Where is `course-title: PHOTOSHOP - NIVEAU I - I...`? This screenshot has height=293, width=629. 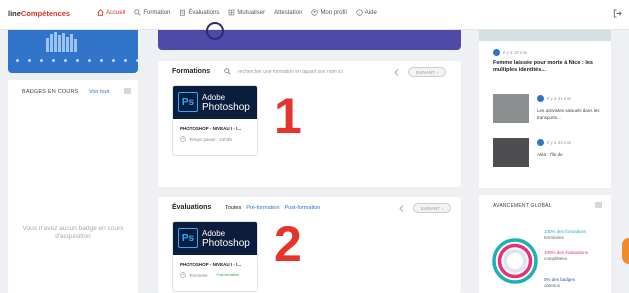
course-title: PHOTOSHOP - NIVEAU I - I... is located at coordinates (211, 128).